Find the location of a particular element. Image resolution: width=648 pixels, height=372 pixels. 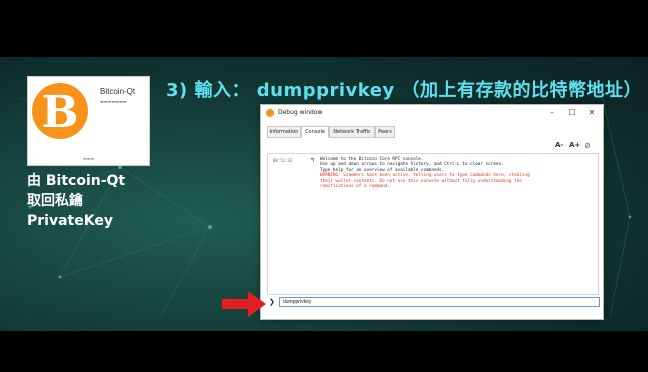

font-decrease-button: A- is located at coordinates (559, 145).